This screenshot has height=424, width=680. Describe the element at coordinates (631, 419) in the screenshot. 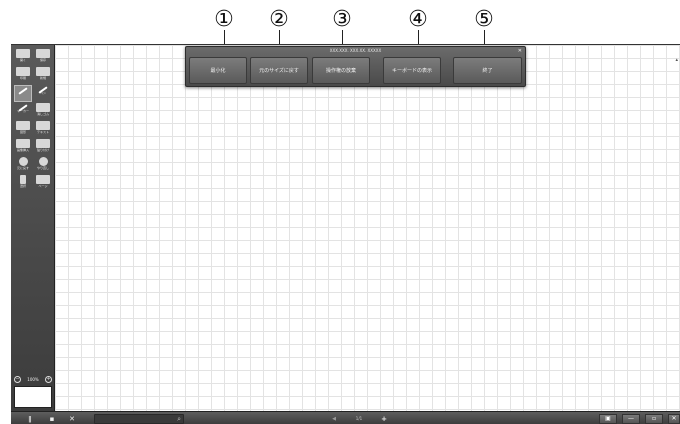

I see `minimize-window-button: —` at that location.